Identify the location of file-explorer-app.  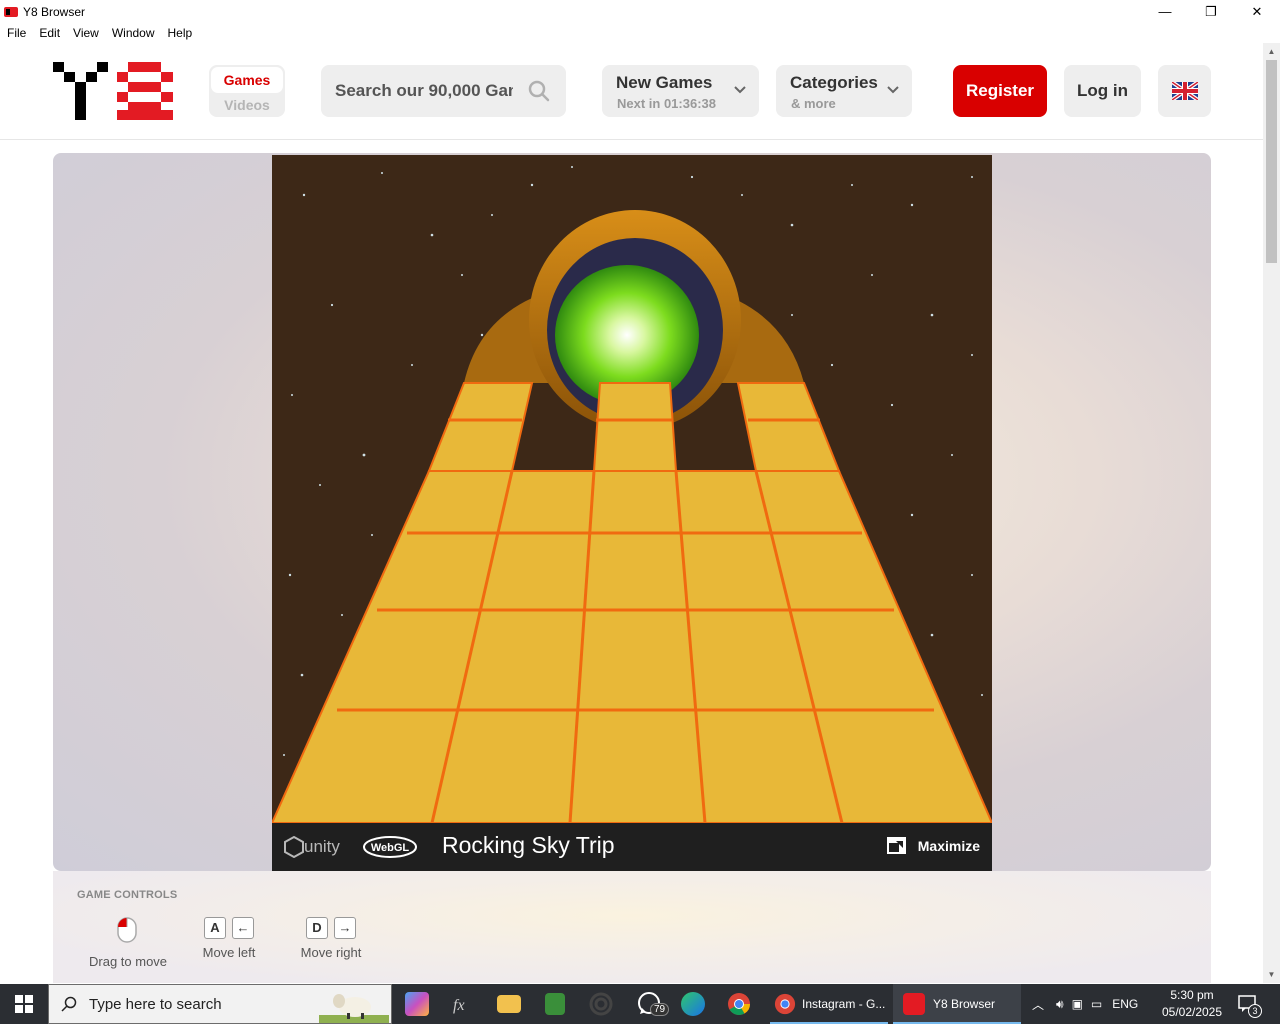
(509, 1004).